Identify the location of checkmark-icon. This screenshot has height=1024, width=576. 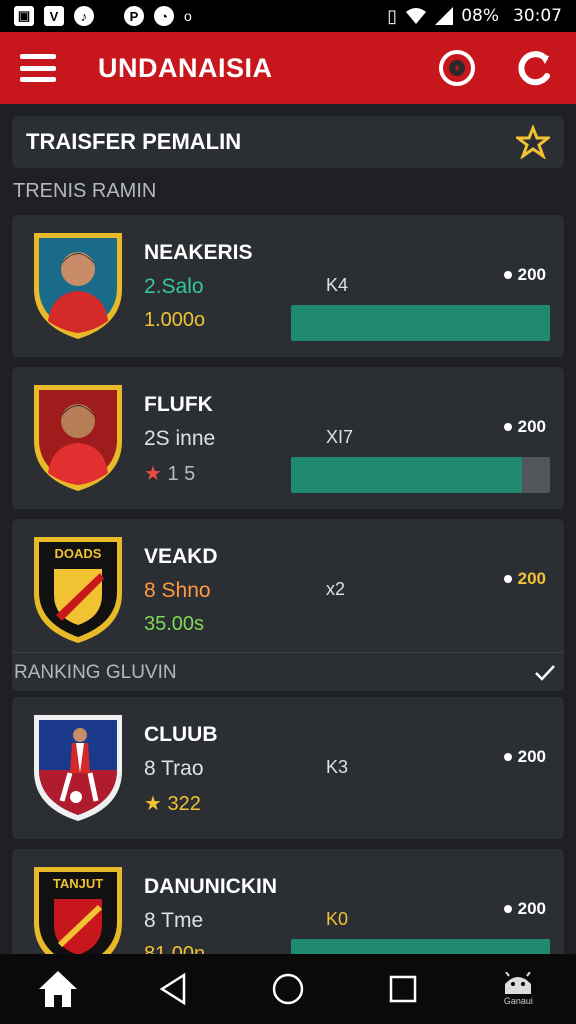
(545, 673).